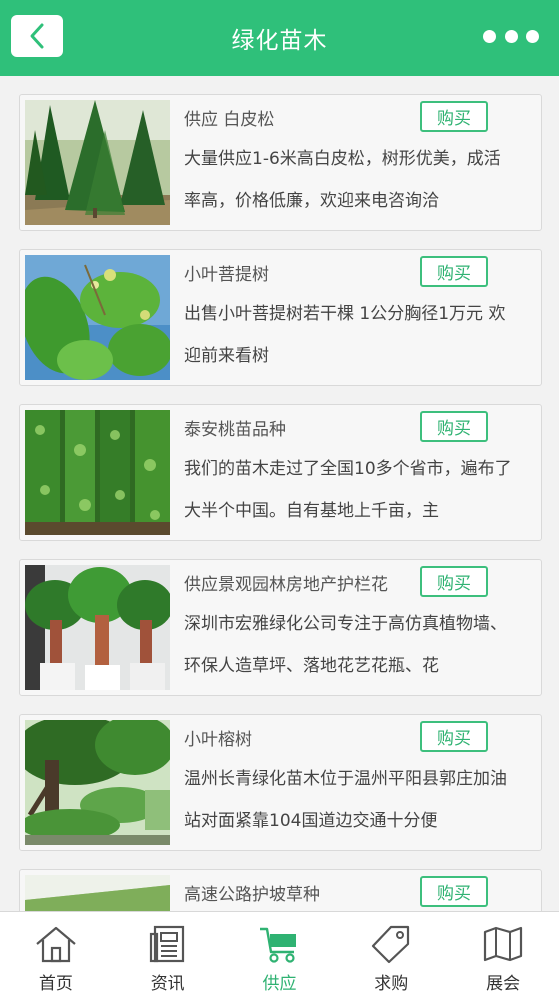 This screenshot has width=559, height=999. I want to click on banyan-tree-photo, so click(97, 782).